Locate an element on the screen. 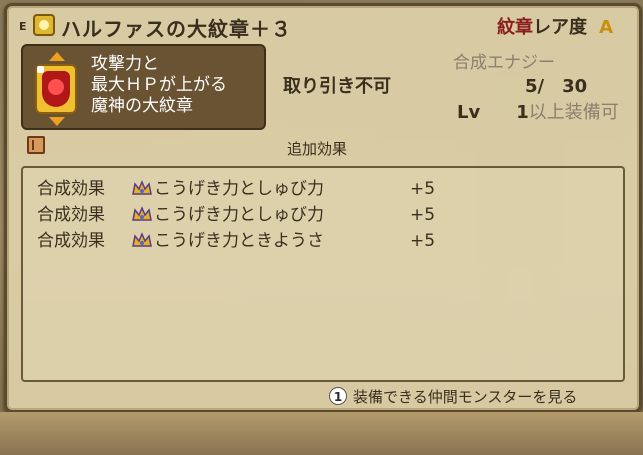 This screenshot has width=643, height=455. description-line: 最大ＨＰが上がる is located at coordinates (159, 85).